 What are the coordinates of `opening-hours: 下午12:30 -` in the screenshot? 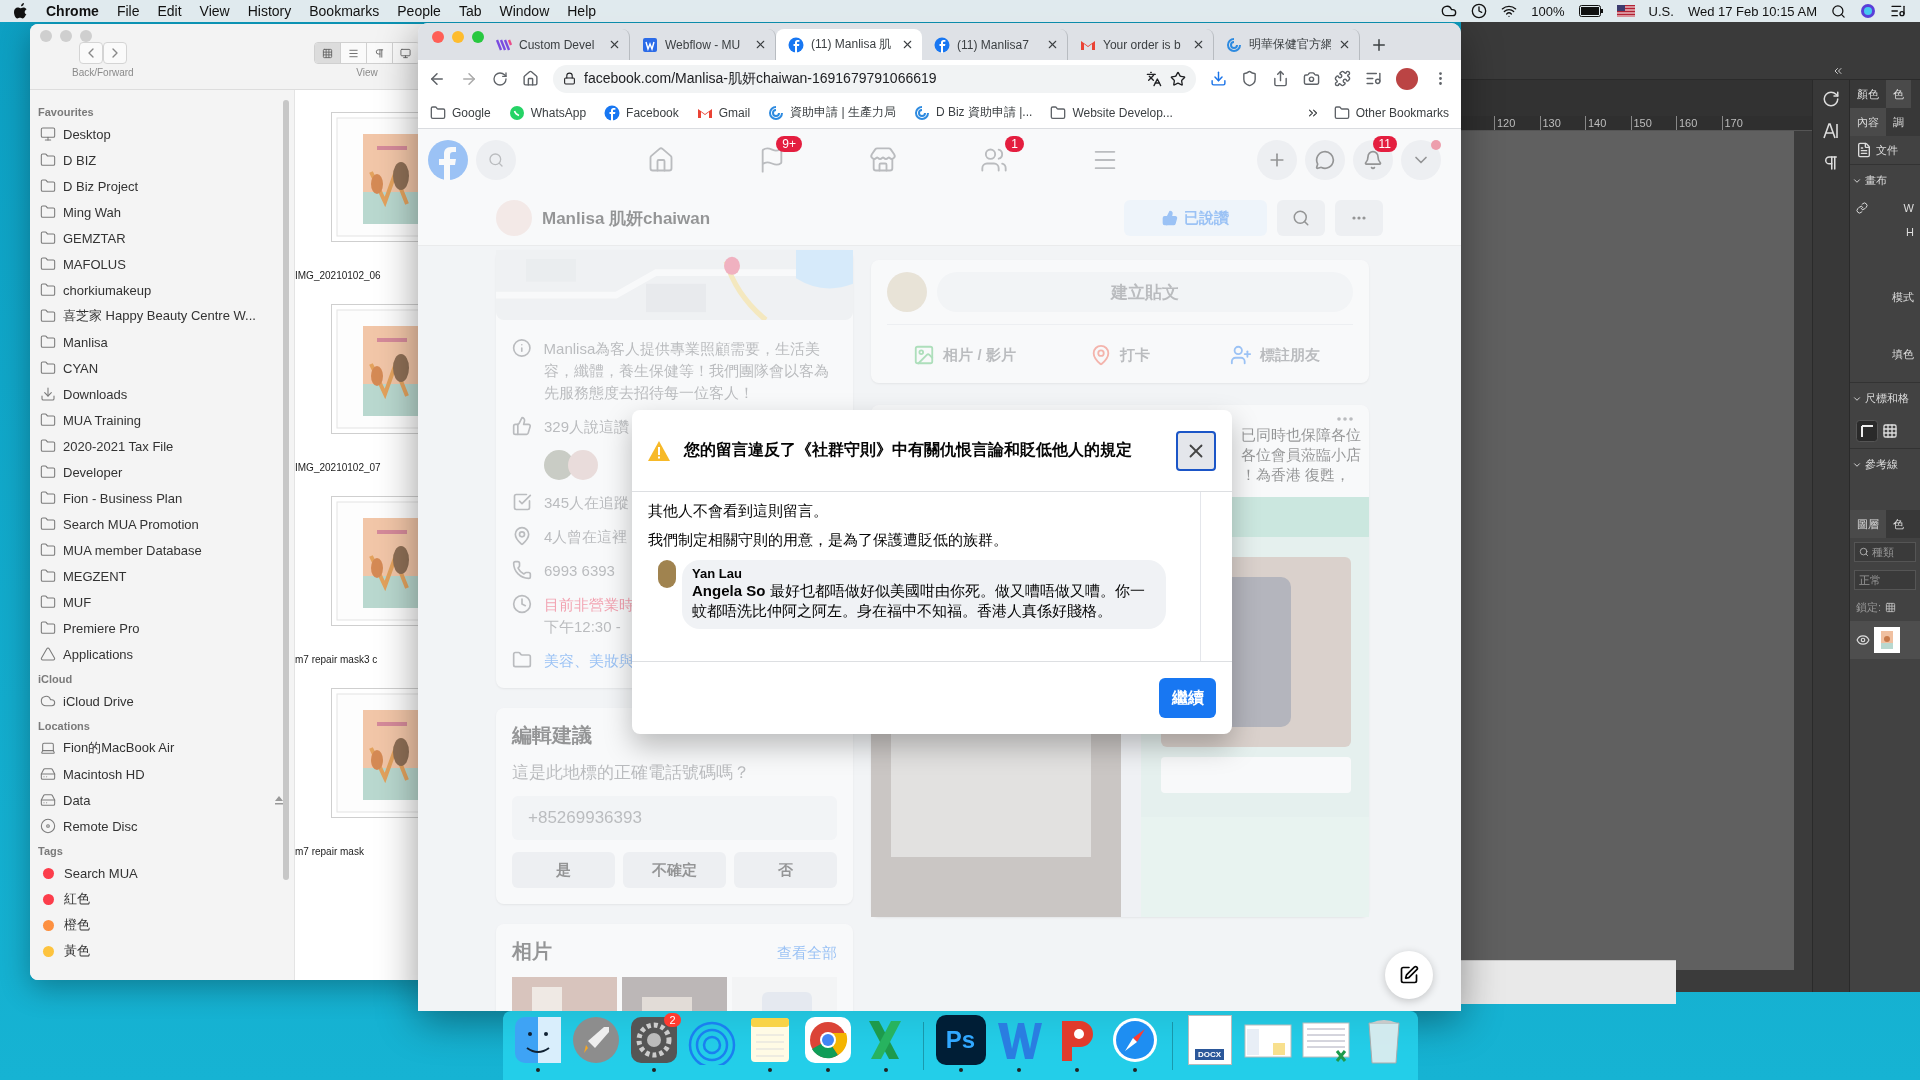 It's located at (583, 627).